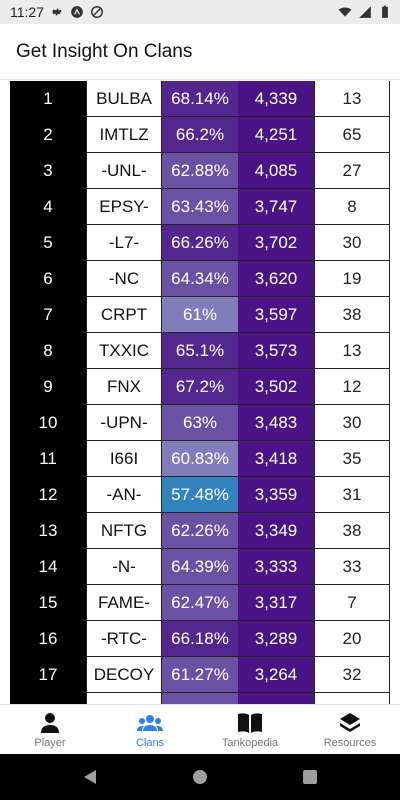  I want to click on status-time: 11:27, so click(27, 12).